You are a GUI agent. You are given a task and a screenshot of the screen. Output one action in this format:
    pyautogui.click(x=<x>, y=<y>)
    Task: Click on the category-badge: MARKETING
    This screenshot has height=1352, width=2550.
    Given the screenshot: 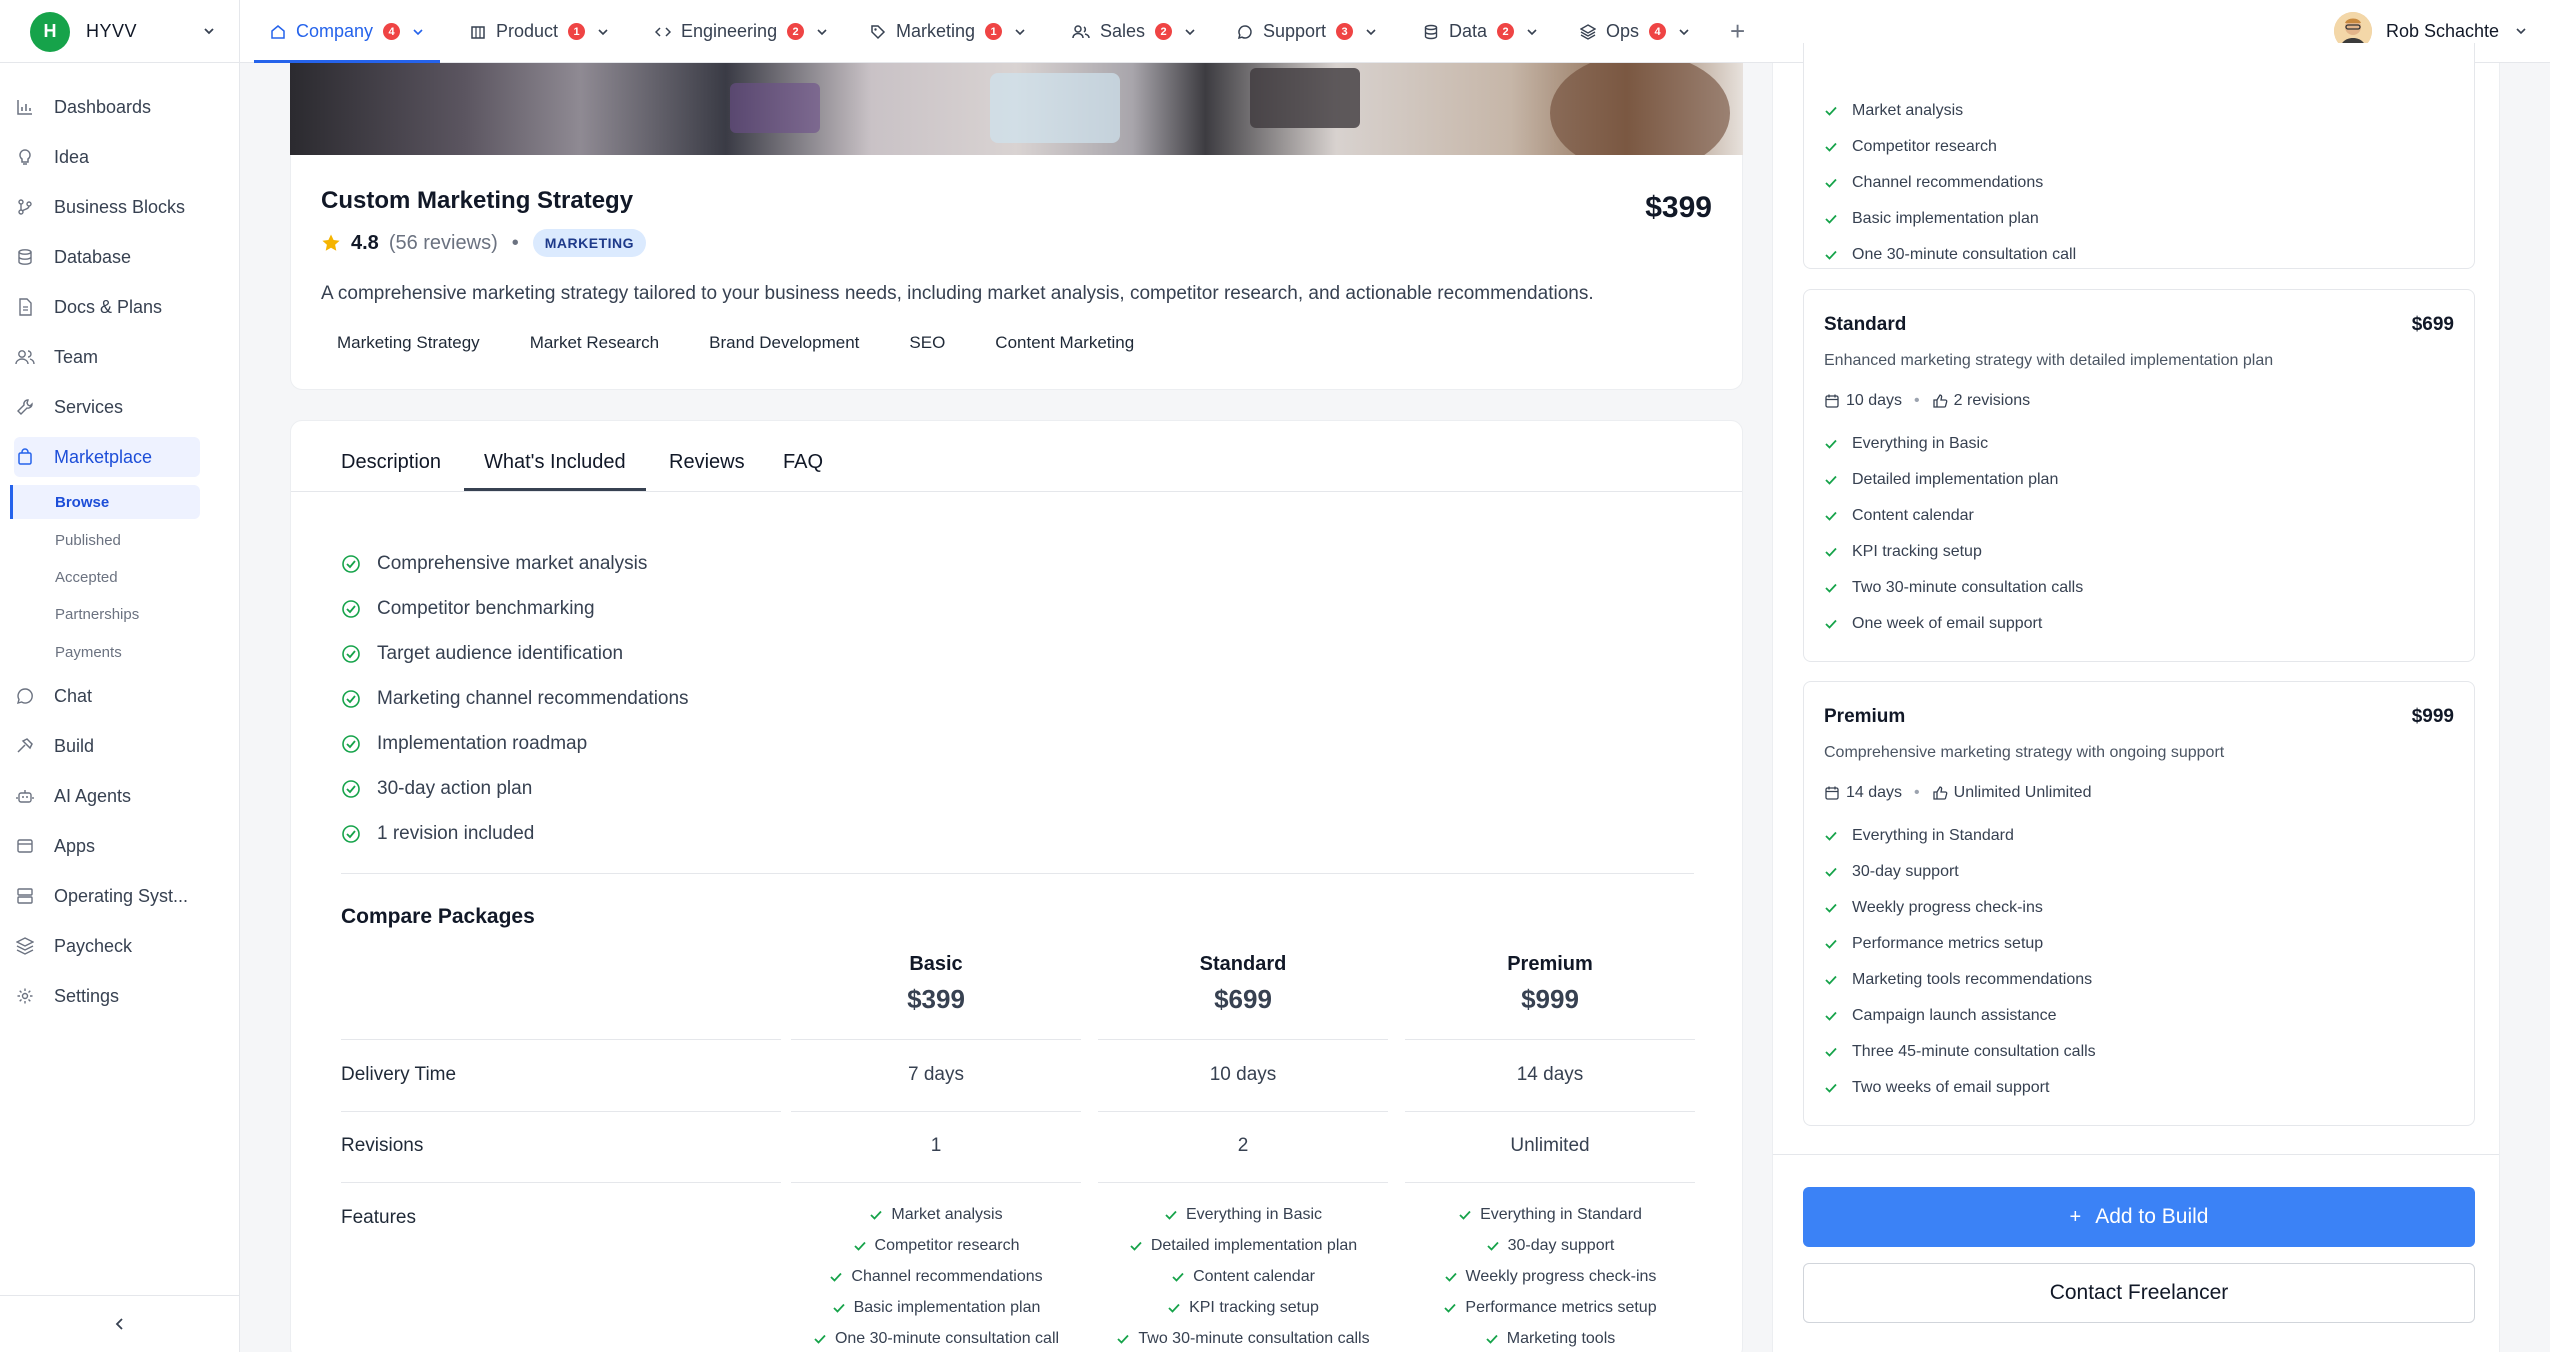 What is the action you would take?
    pyautogui.click(x=589, y=243)
    